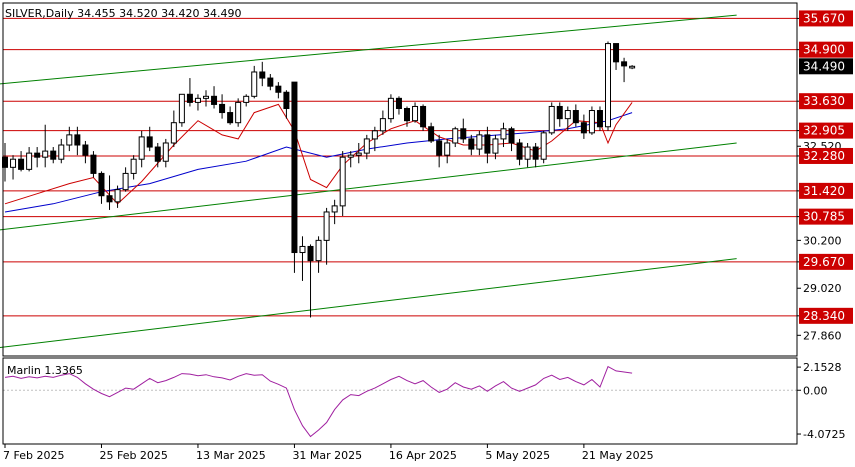  Describe the element at coordinates (822, 288) in the screenshot. I see `price-tick-label: 29.020` at that location.